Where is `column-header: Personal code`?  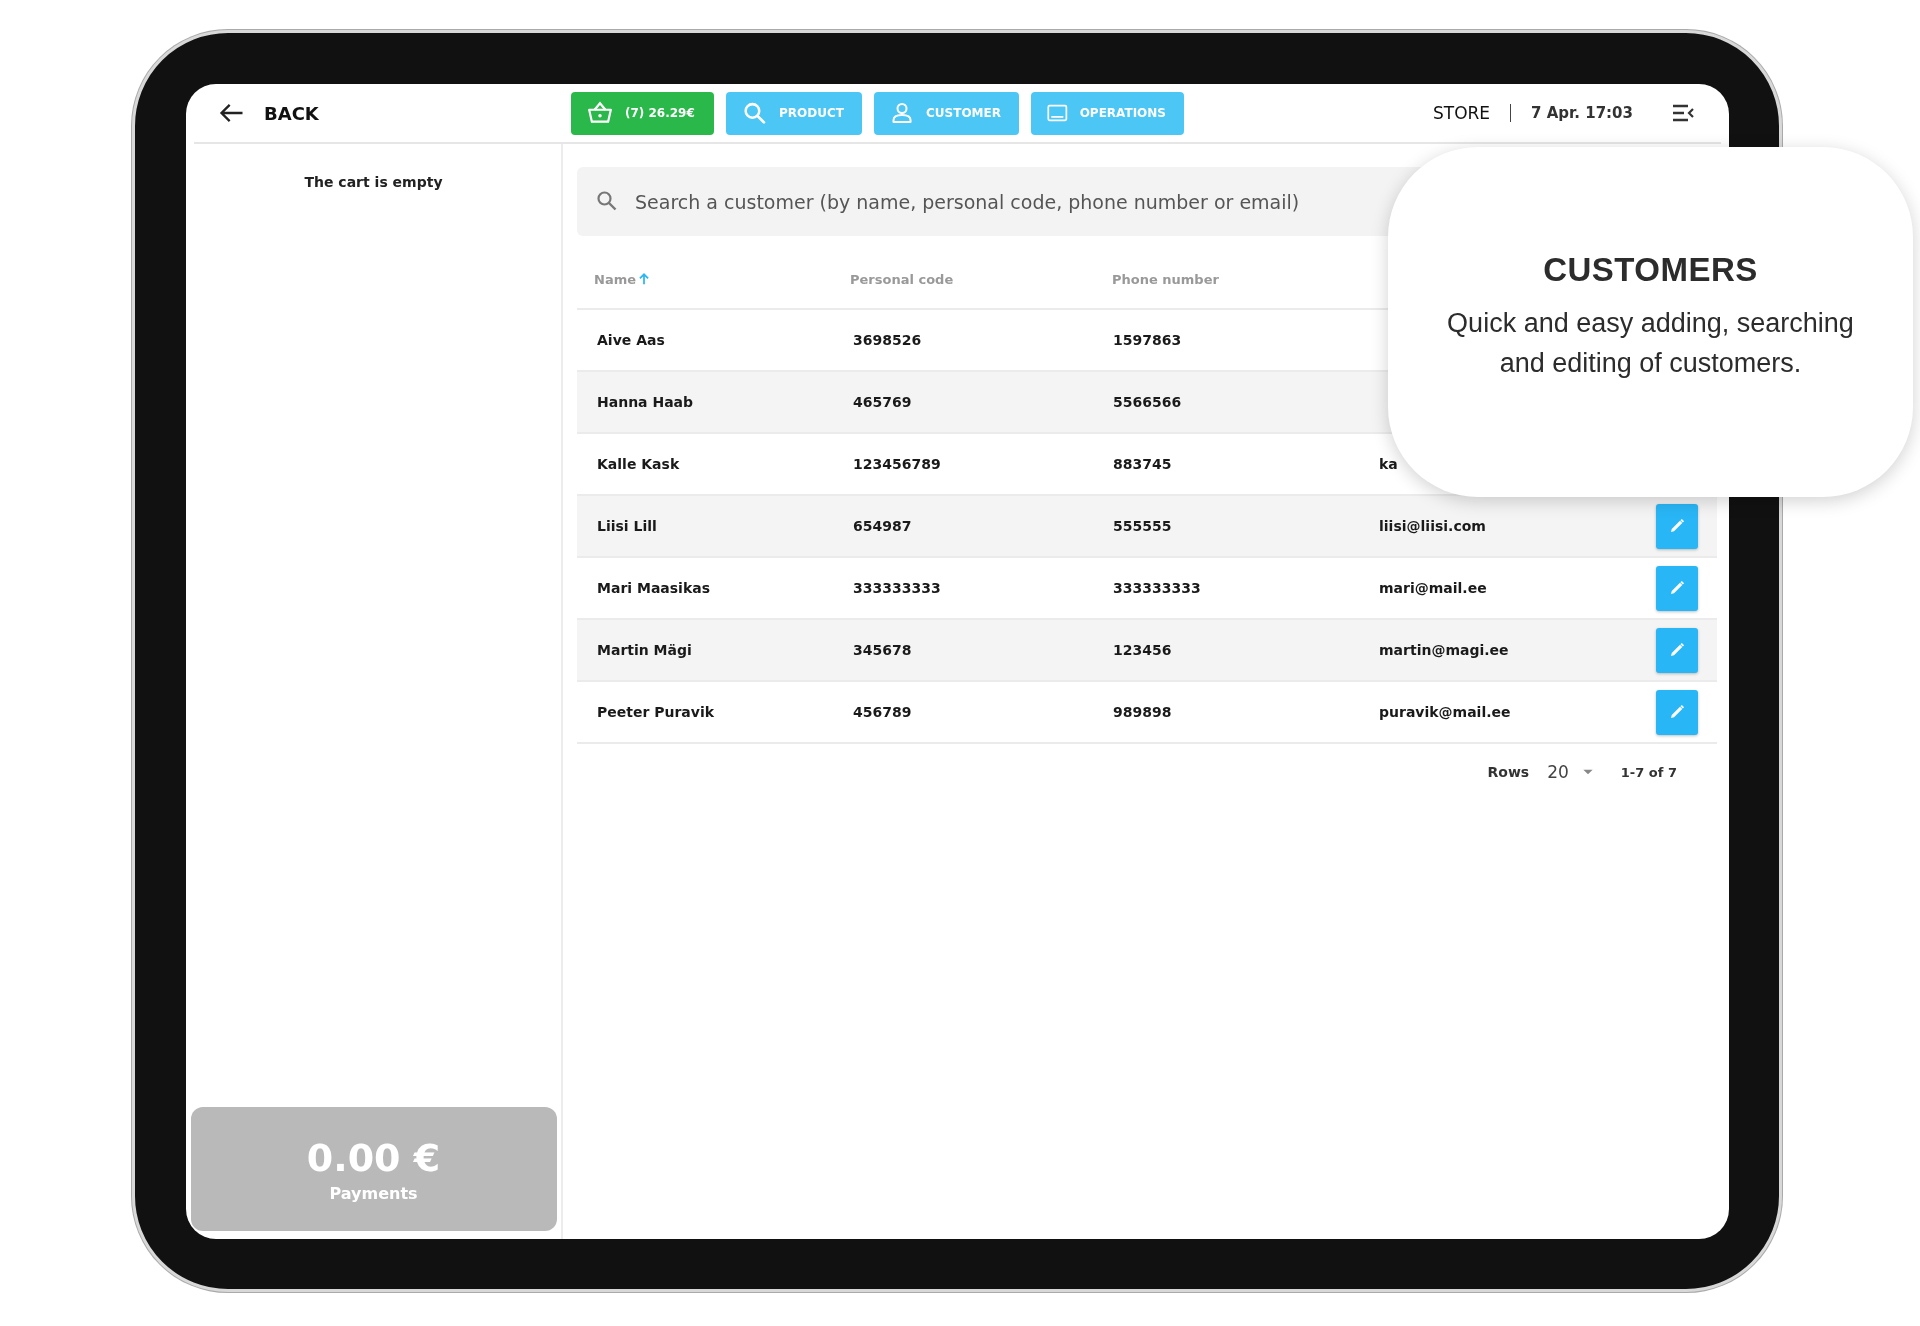
column-header: Personal code is located at coordinates (964, 279).